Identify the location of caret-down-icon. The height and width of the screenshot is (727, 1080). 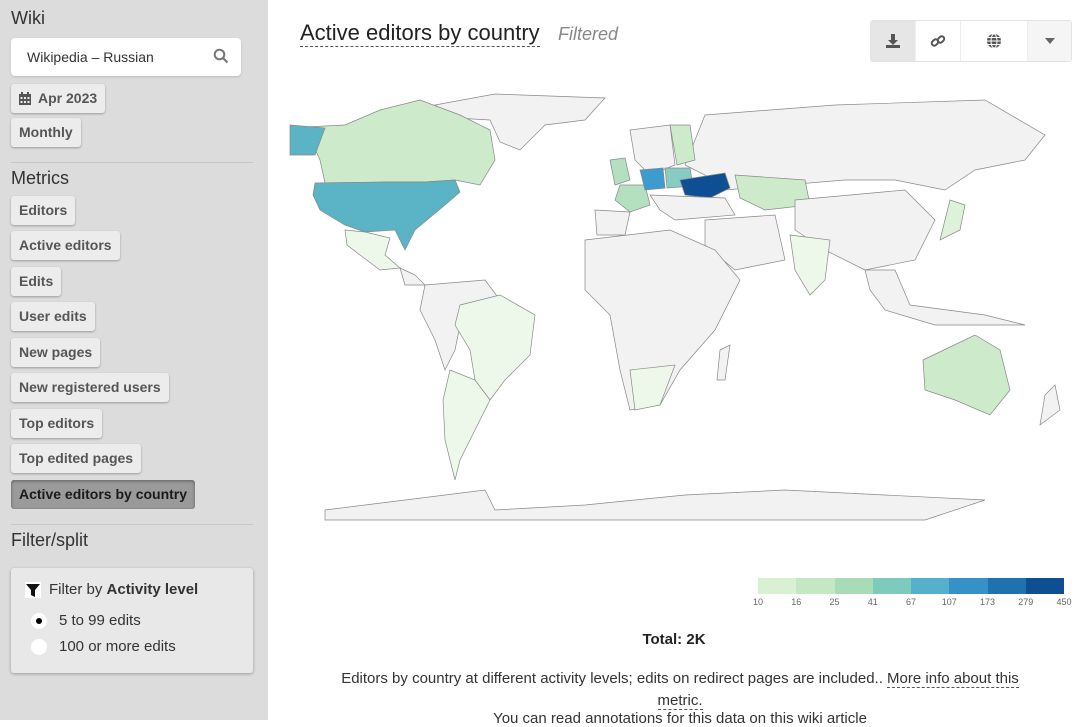
(1049, 41).